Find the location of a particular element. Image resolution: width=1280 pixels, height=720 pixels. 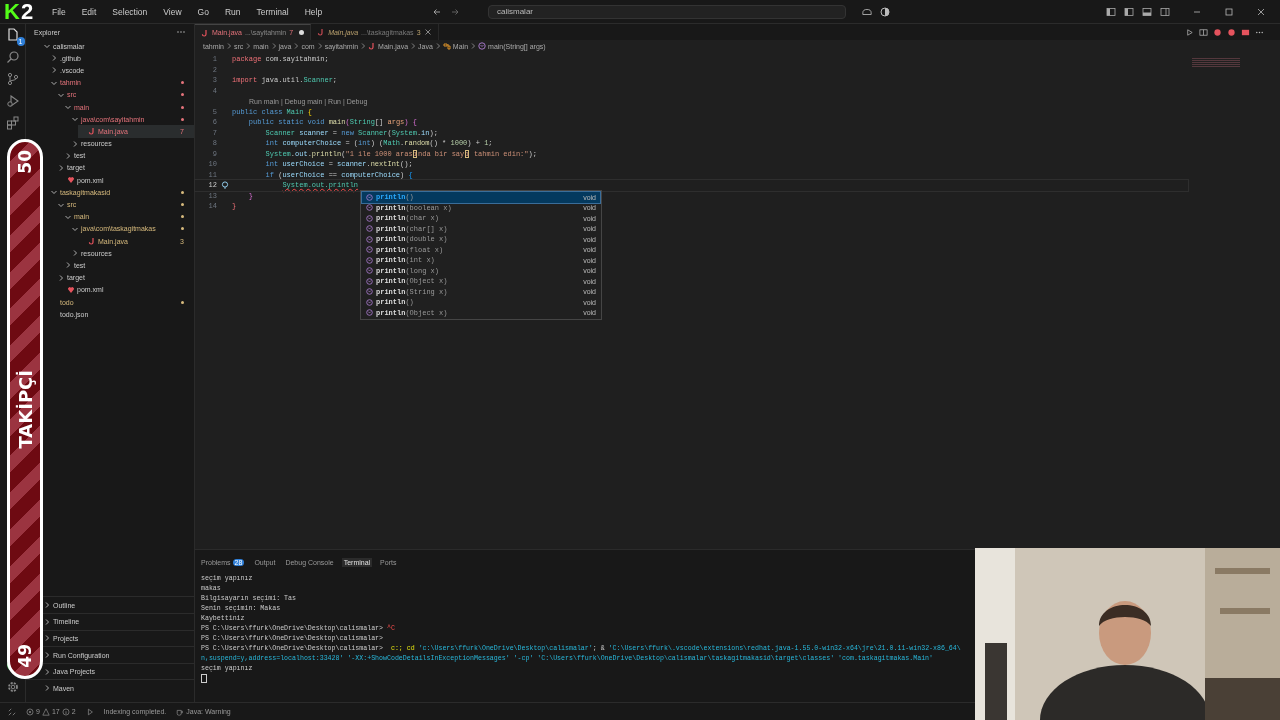

follower-count: 50 is located at coordinates (25, 162).